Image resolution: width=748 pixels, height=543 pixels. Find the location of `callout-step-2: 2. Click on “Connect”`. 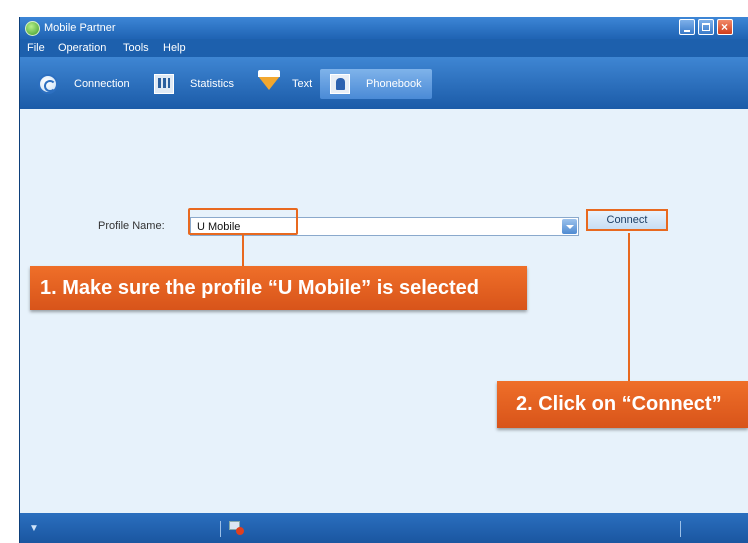

callout-step-2: 2. Click on “Connect” is located at coordinates (622, 404).